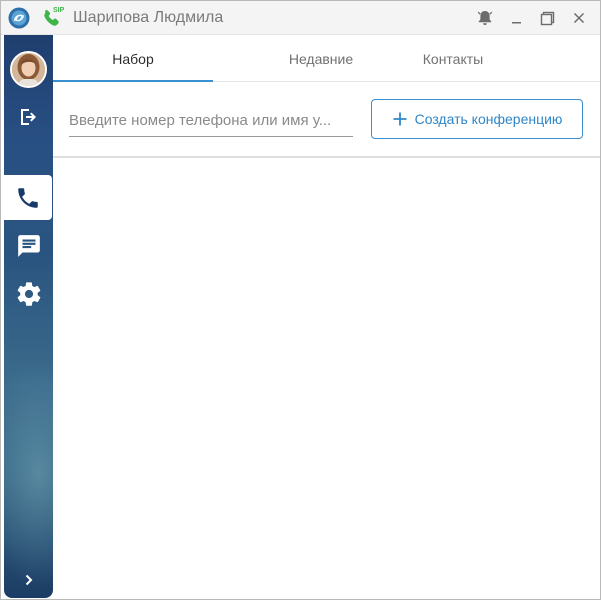 This screenshot has height=600, width=601. What do you see at coordinates (579, 18) in the screenshot?
I see `close-icon` at bounding box center [579, 18].